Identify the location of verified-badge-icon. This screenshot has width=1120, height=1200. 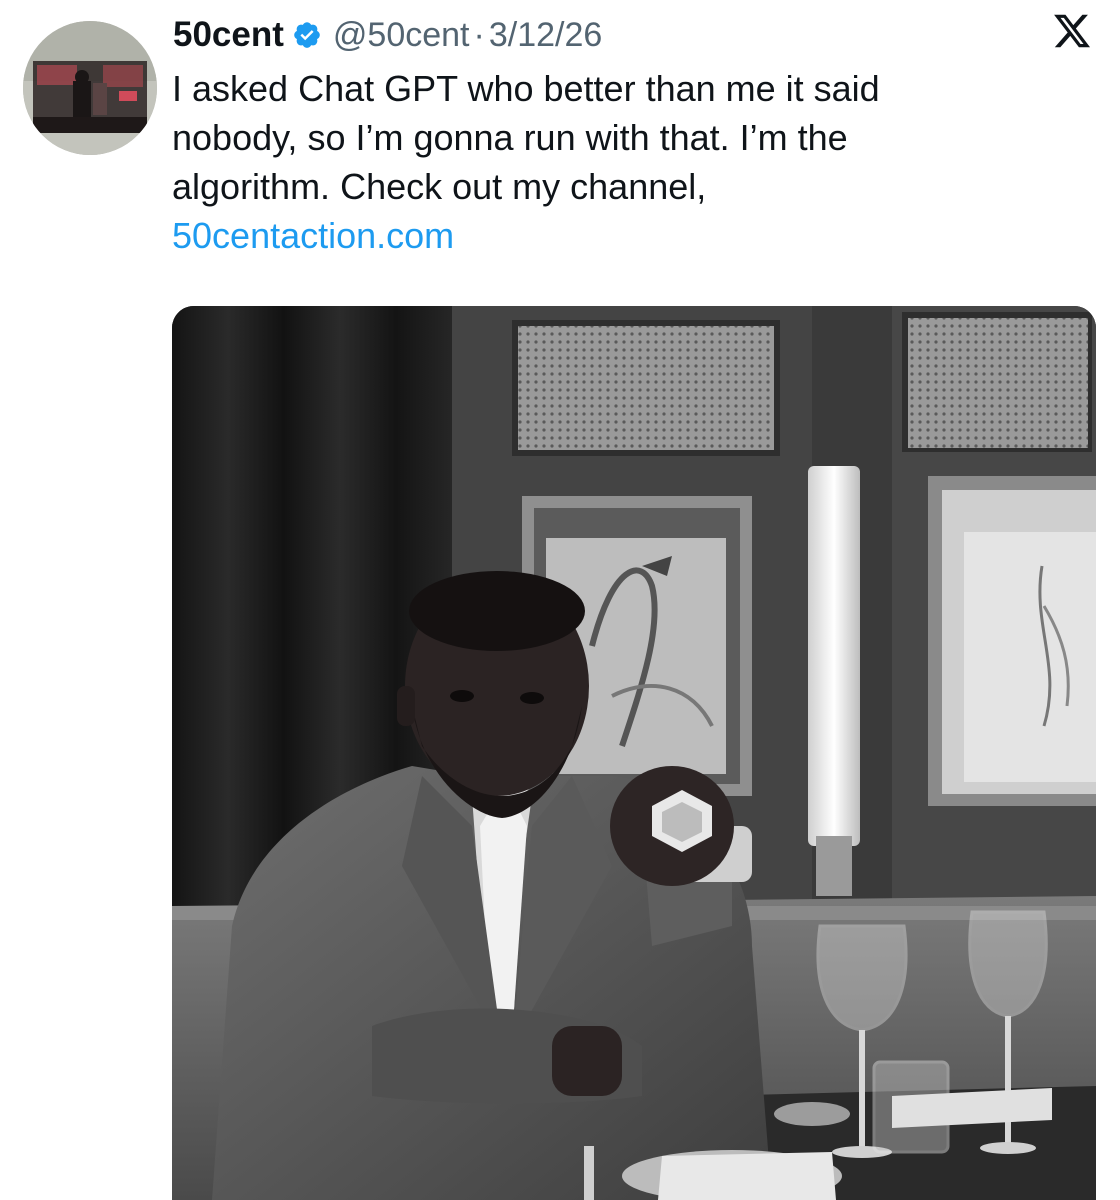
(307, 35).